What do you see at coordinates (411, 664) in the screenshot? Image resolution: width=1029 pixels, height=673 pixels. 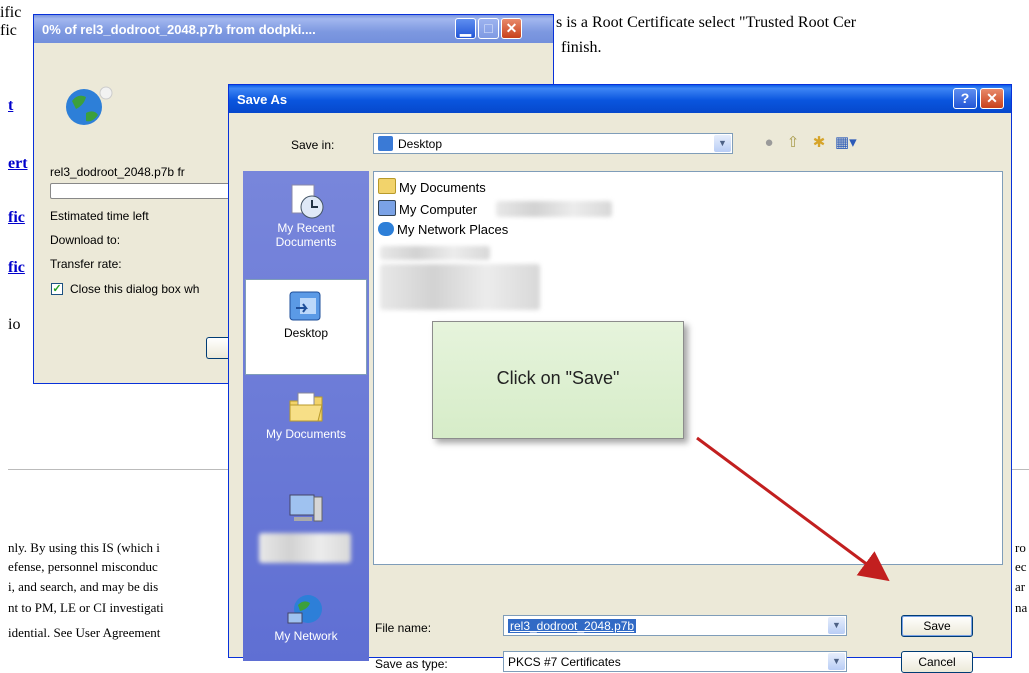 I see `save-as-type-label: Save as type:` at bounding box center [411, 664].